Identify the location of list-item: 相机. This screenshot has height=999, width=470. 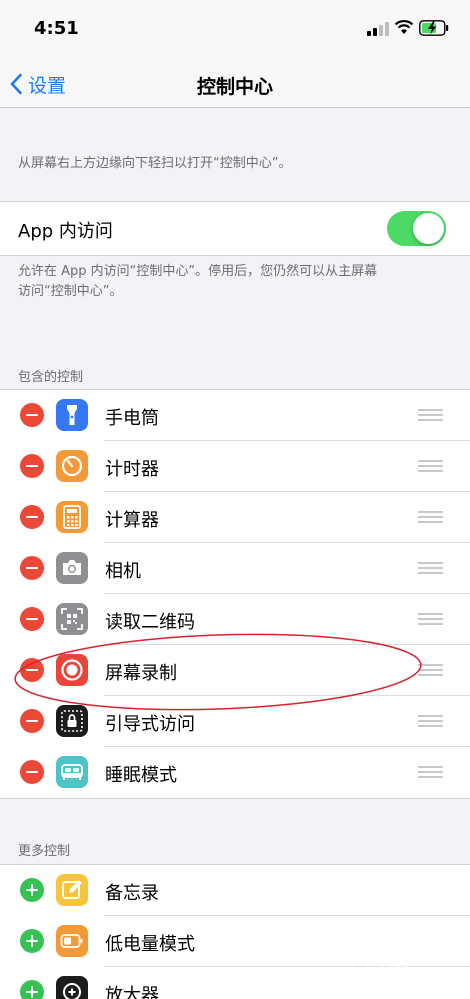
(235, 568).